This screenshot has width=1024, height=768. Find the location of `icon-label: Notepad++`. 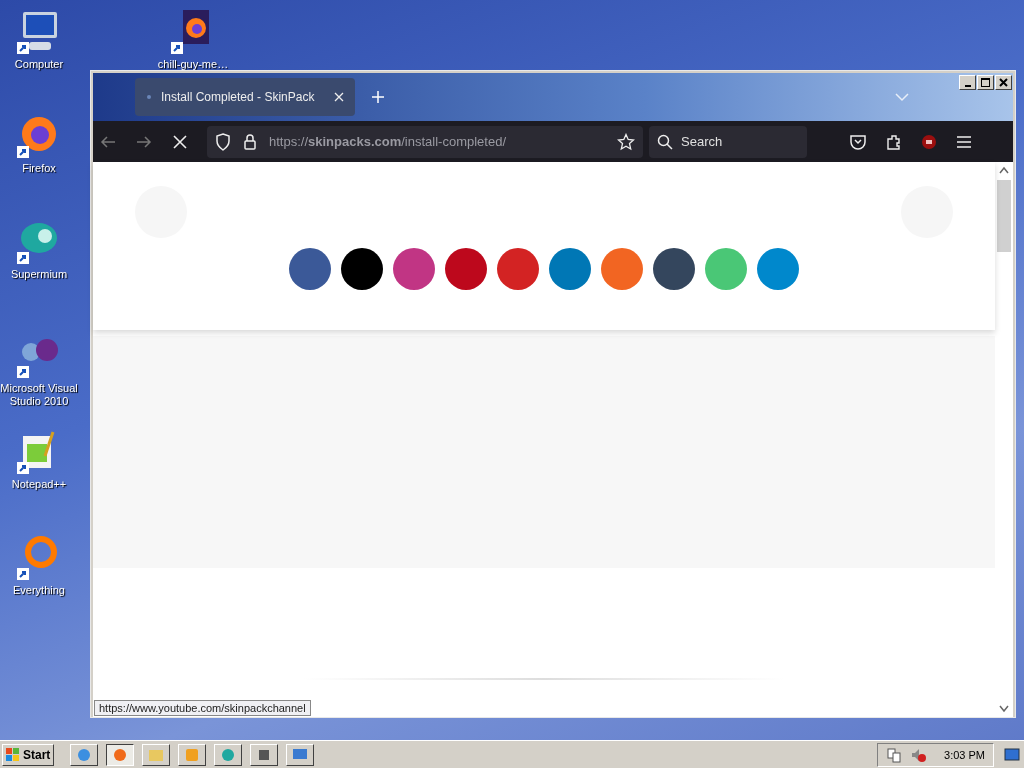

icon-label: Notepad++ is located at coordinates (39, 484).